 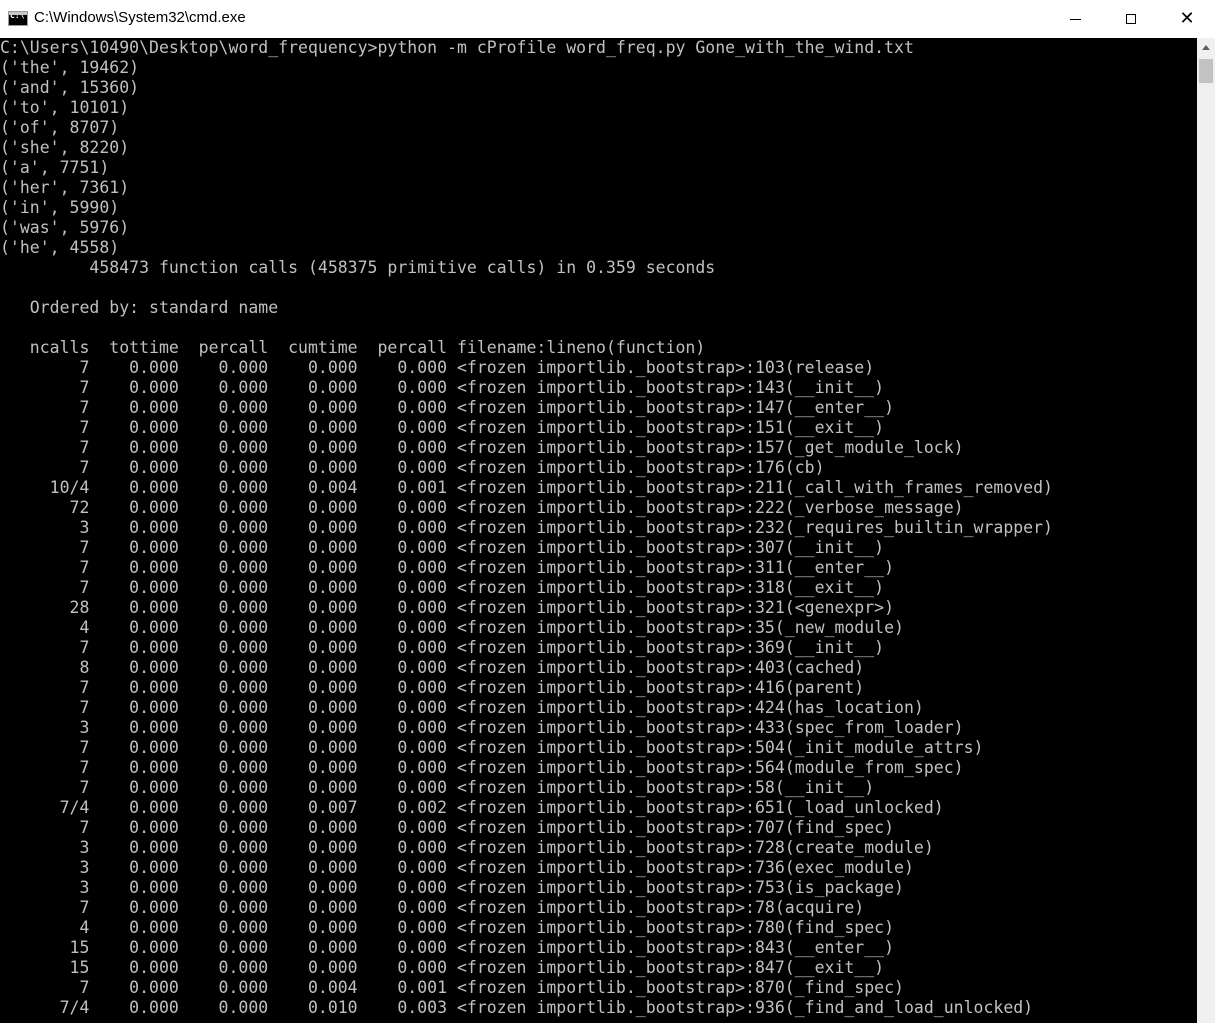 I want to click on vertical-scrollbar, so click(x=1206, y=530).